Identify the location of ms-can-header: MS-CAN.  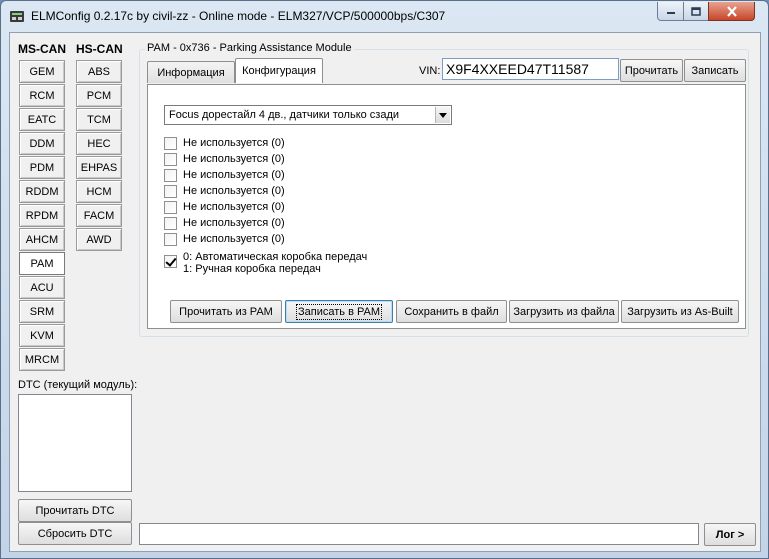
(42, 49).